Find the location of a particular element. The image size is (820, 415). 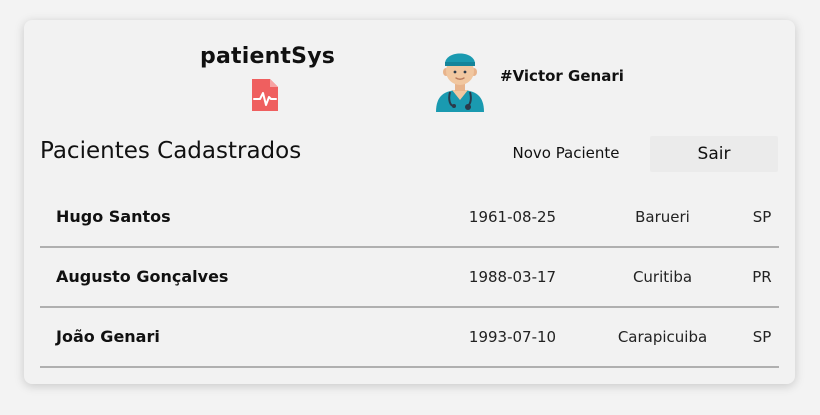

patient-city: Curitiba is located at coordinates (662, 277).